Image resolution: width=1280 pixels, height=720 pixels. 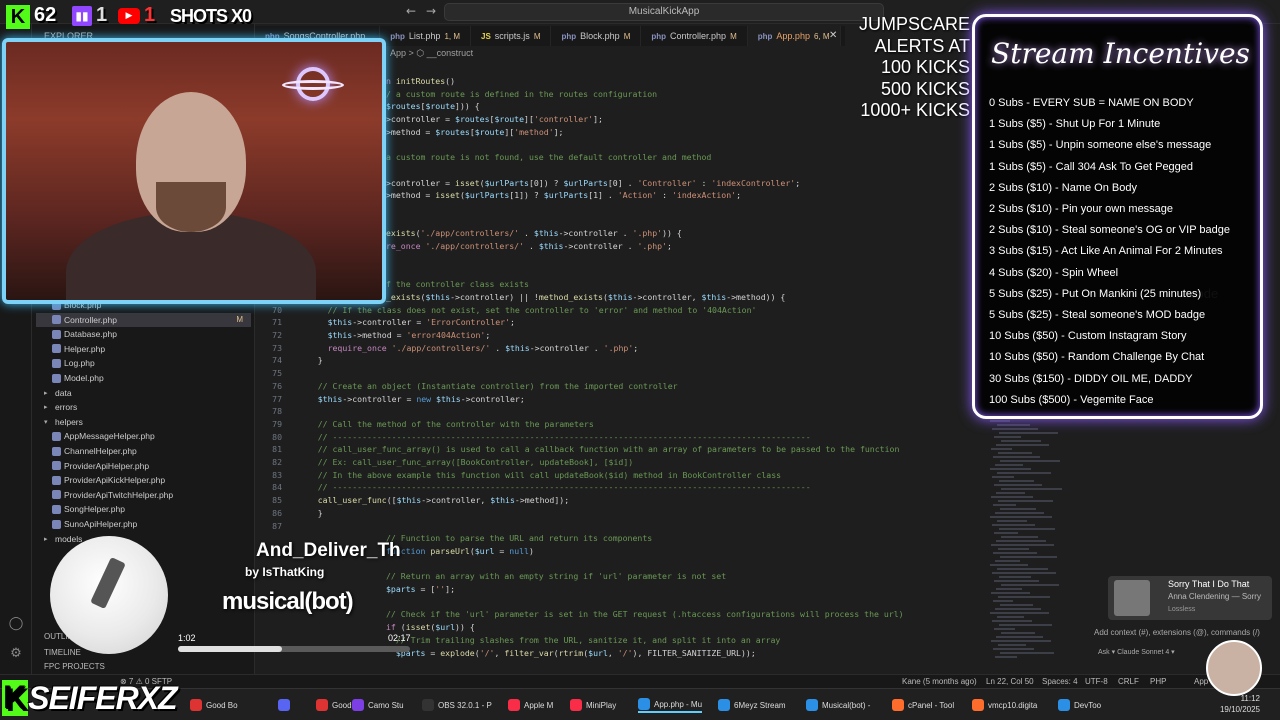 I want to click on tree-file: Log.php, so click(x=65, y=363).